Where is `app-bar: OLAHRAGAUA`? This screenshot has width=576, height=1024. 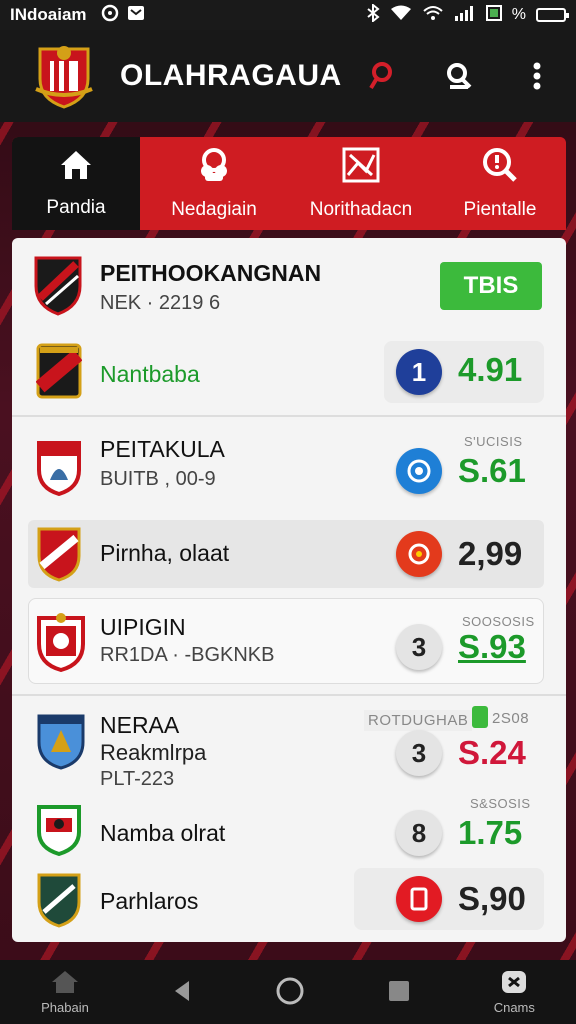 app-bar: OLAHRAGAUA is located at coordinates (288, 76).